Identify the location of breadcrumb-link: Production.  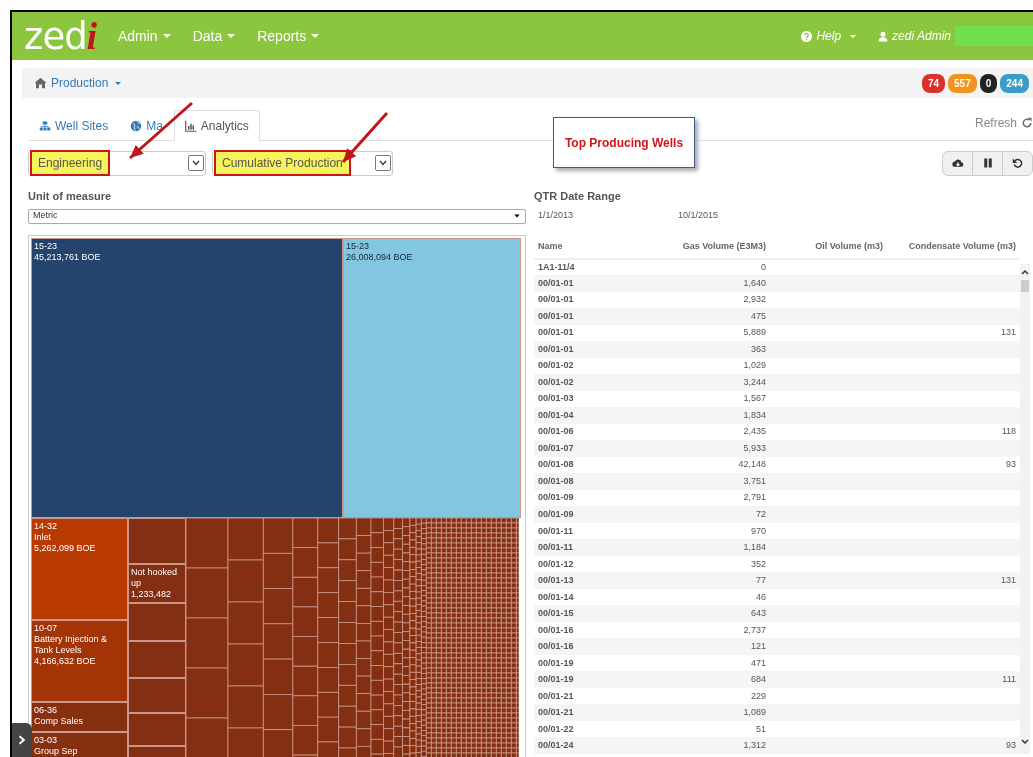
(78, 83).